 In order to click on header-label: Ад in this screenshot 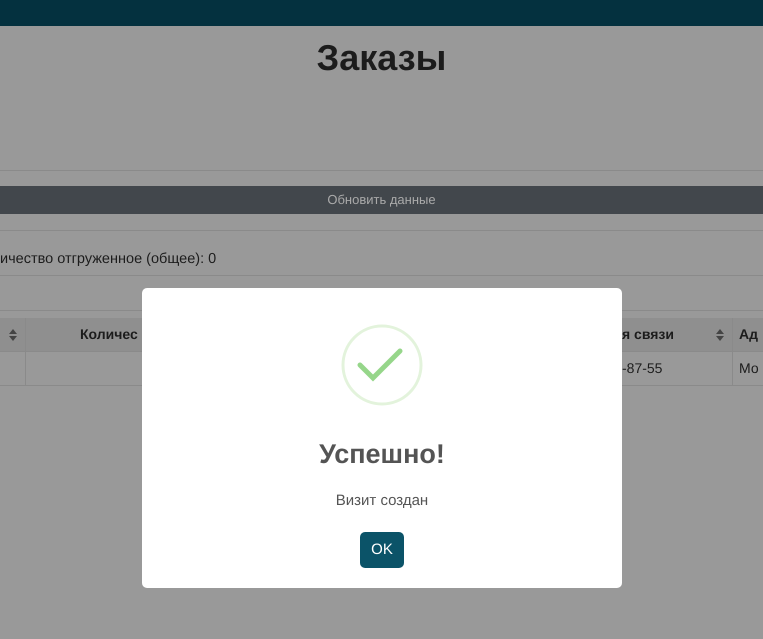, I will do `click(748, 334)`.